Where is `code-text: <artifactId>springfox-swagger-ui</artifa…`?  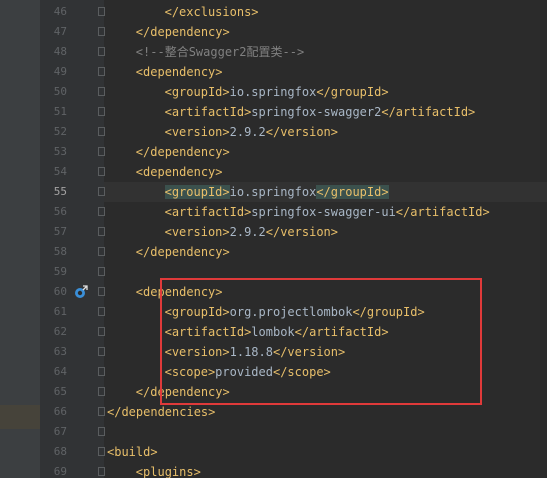 code-text: <artifactId>springfox-swagger-ui</artifa… is located at coordinates (327, 212).